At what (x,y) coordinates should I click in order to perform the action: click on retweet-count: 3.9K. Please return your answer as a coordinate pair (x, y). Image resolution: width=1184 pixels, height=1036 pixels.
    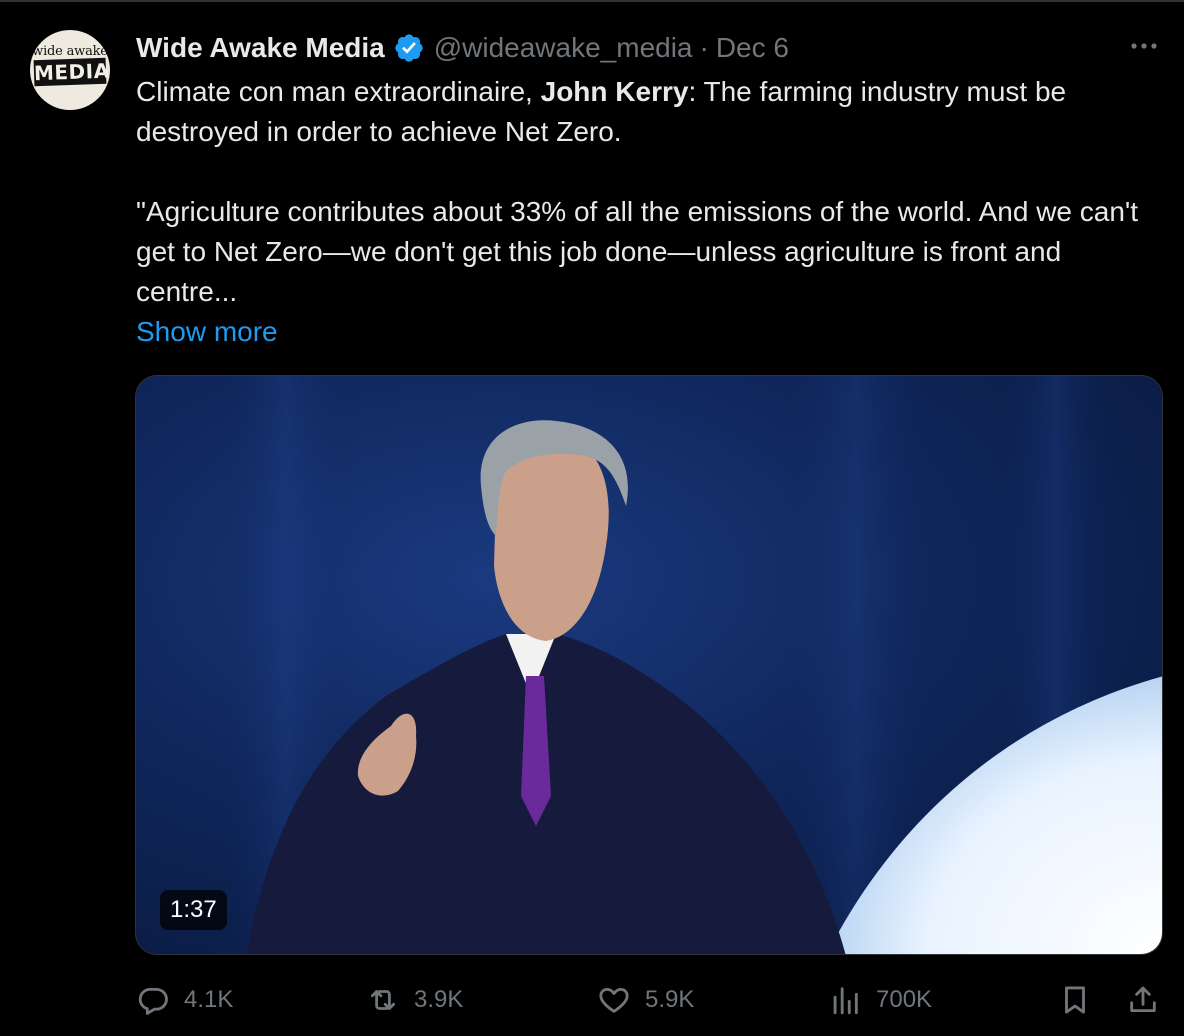
    Looking at the image, I should click on (439, 999).